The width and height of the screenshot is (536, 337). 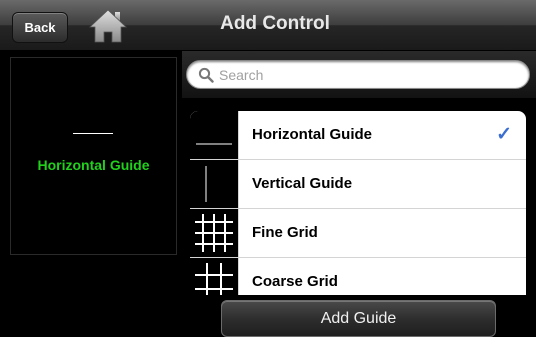 I want to click on list-item-vertical-guide: Vertical Guide, so click(x=358, y=184).